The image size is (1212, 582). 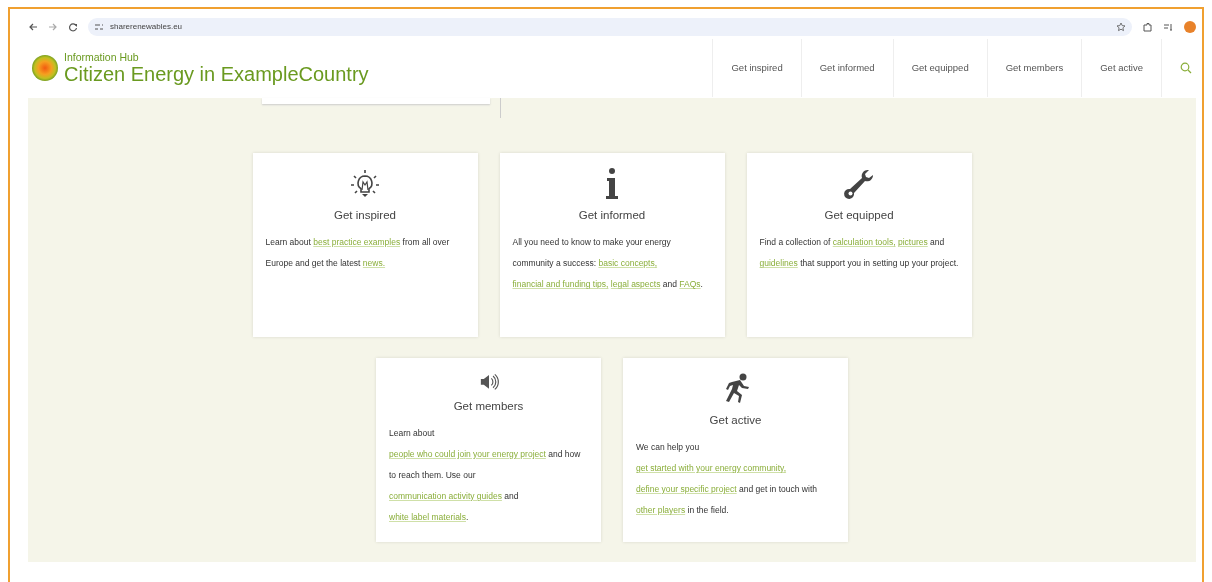 What do you see at coordinates (33, 27) in the screenshot?
I see `back-icon` at bounding box center [33, 27].